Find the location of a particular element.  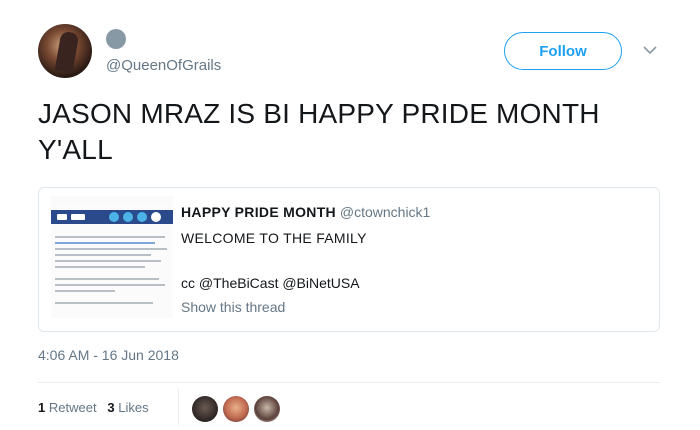

quoted-tweet-title: HAPPY PRIDE MONTH @ctownchick1 is located at coordinates (305, 212).